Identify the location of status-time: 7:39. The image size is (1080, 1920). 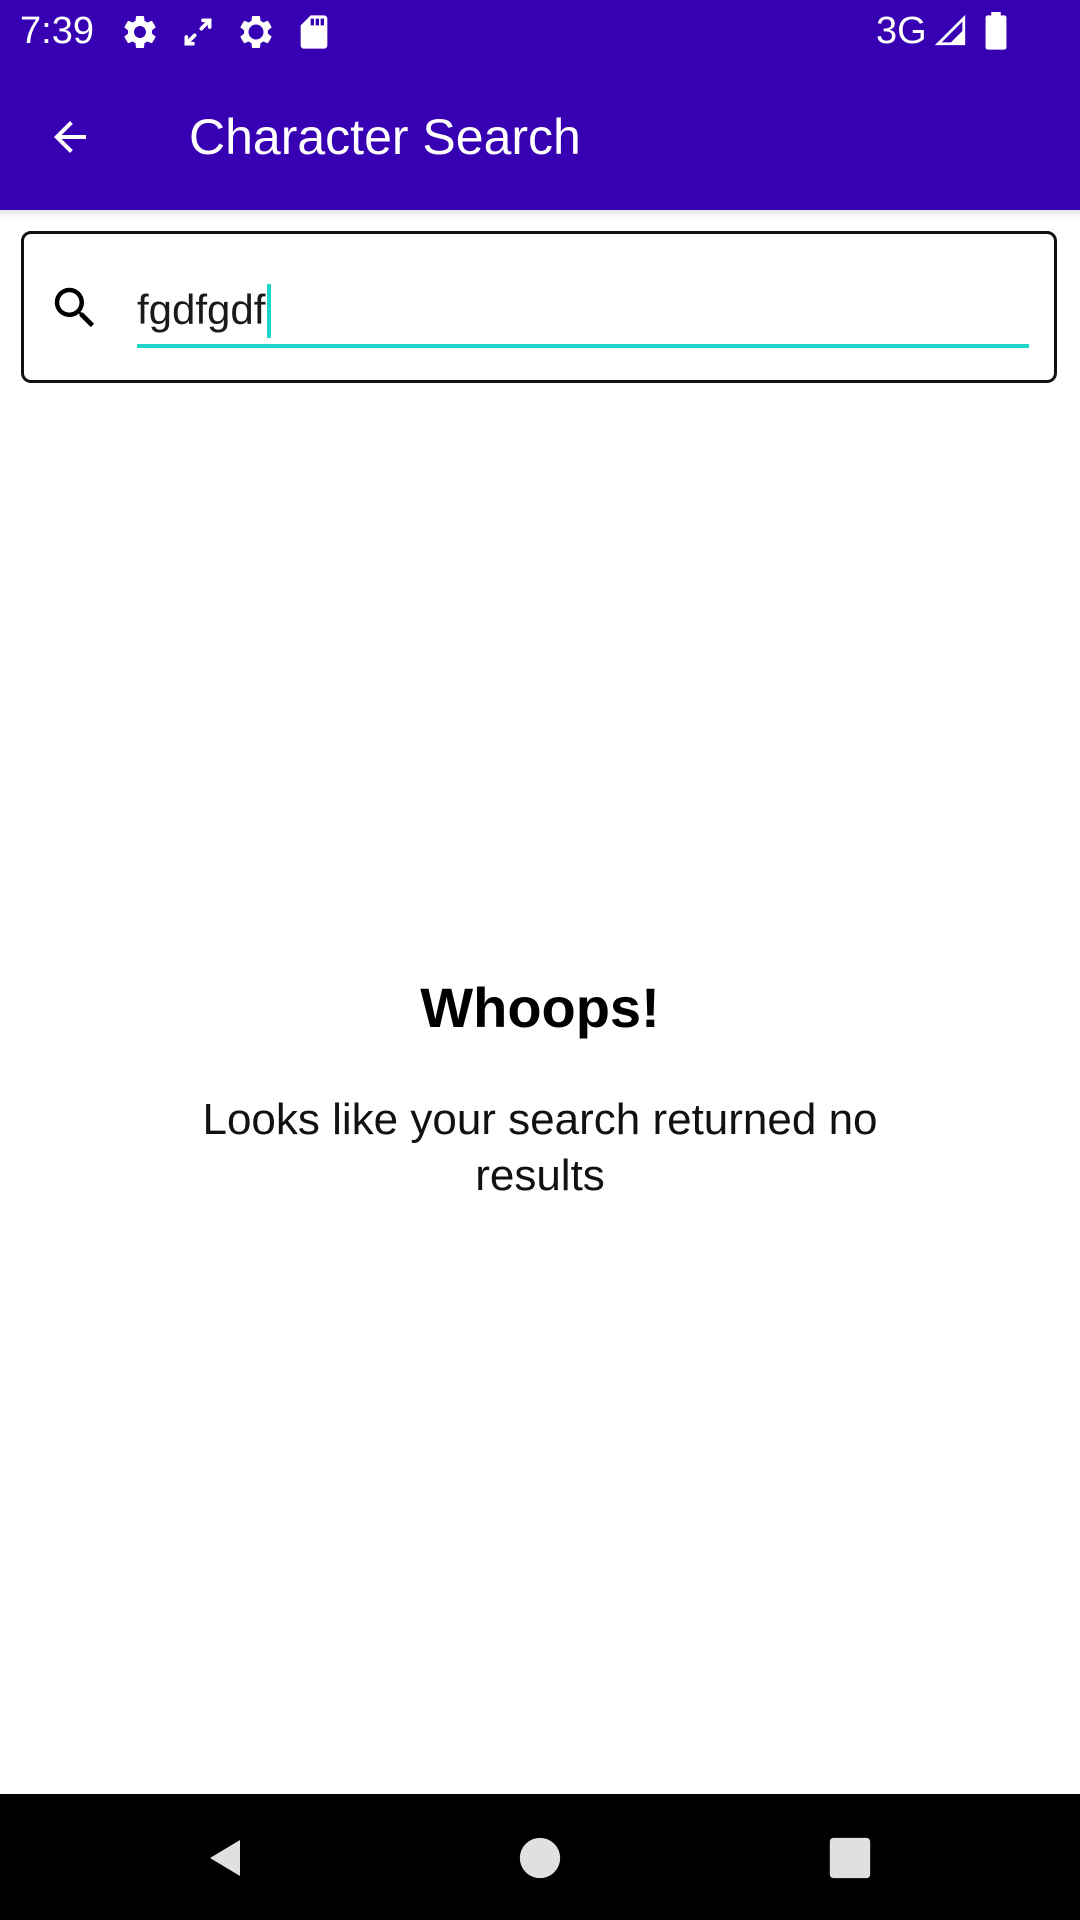
(57, 31).